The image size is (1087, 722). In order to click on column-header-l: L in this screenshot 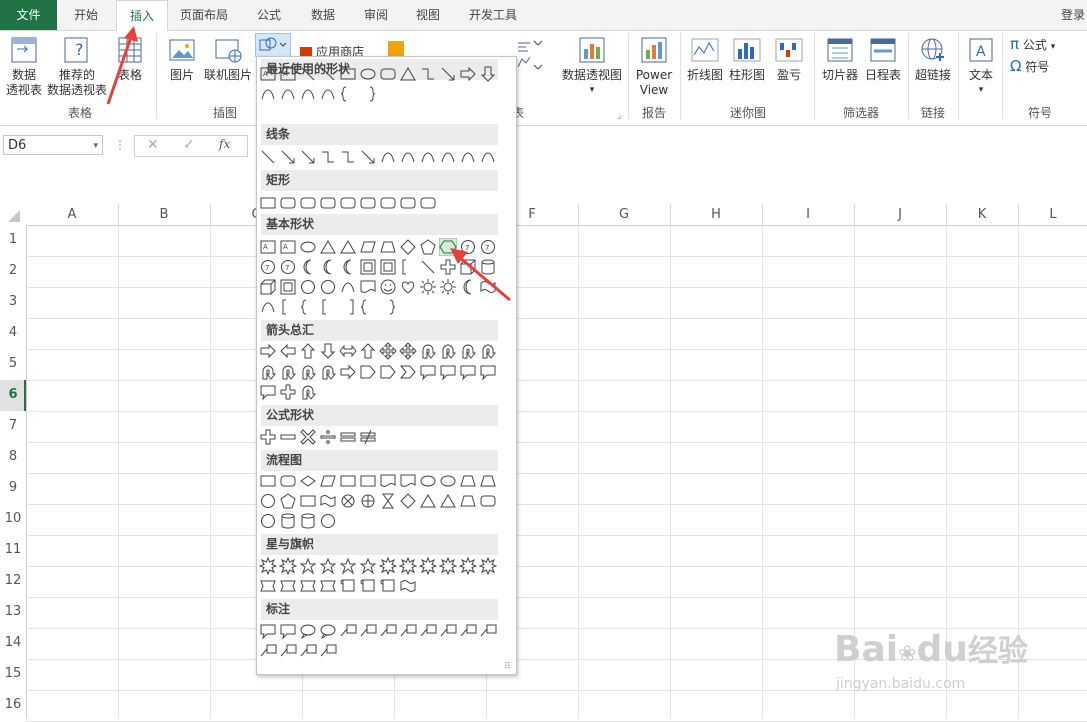, I will do `click(1052, 214)`.